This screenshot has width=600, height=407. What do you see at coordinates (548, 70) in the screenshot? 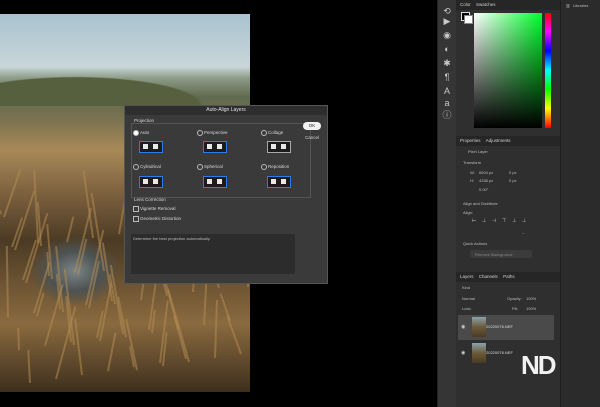
I see `hue-slider` at bounding box center [548, 70].